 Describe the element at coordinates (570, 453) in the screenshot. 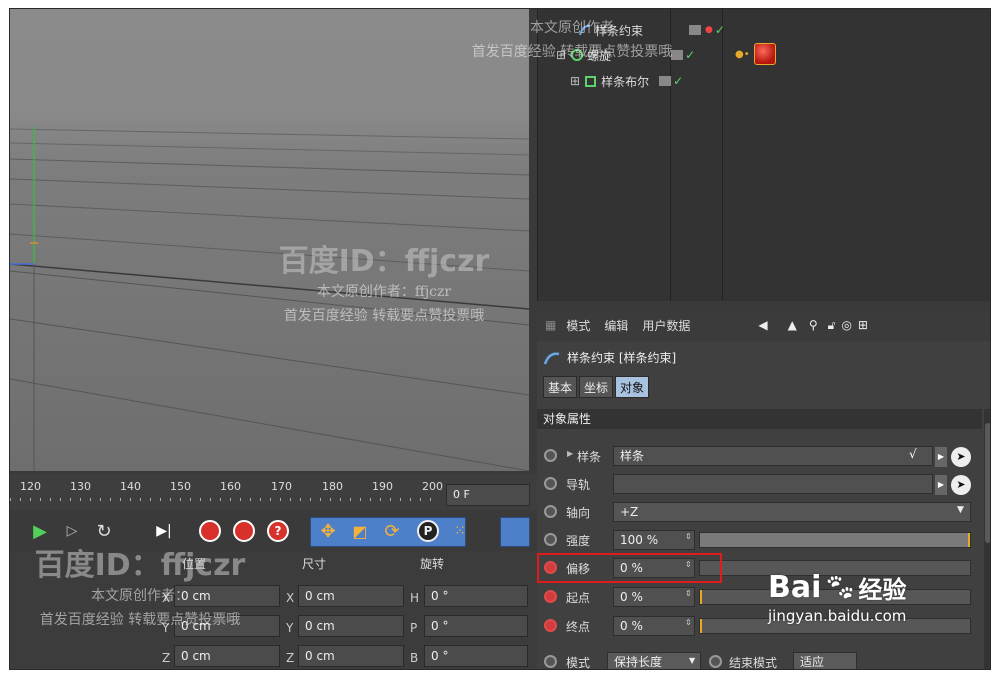

I see `expand-triangle-icon: ▶` at that location.